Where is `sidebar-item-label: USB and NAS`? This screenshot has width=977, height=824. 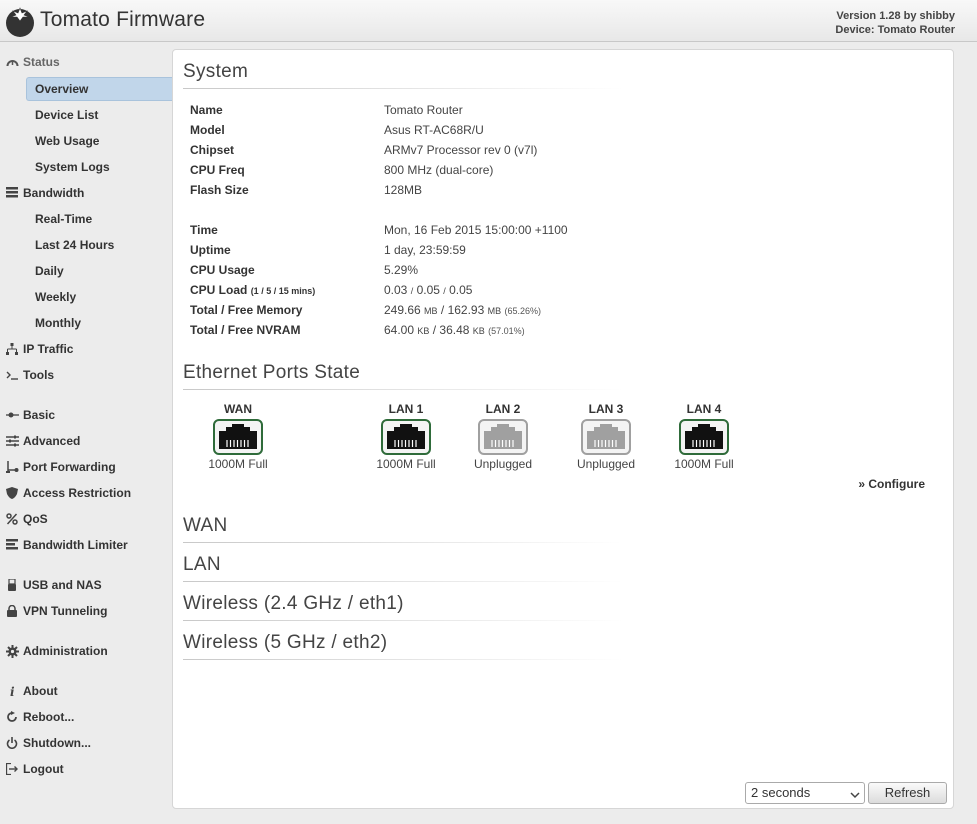 sidebar-item-label: USB and NAS is located at coordinates (62, 585).